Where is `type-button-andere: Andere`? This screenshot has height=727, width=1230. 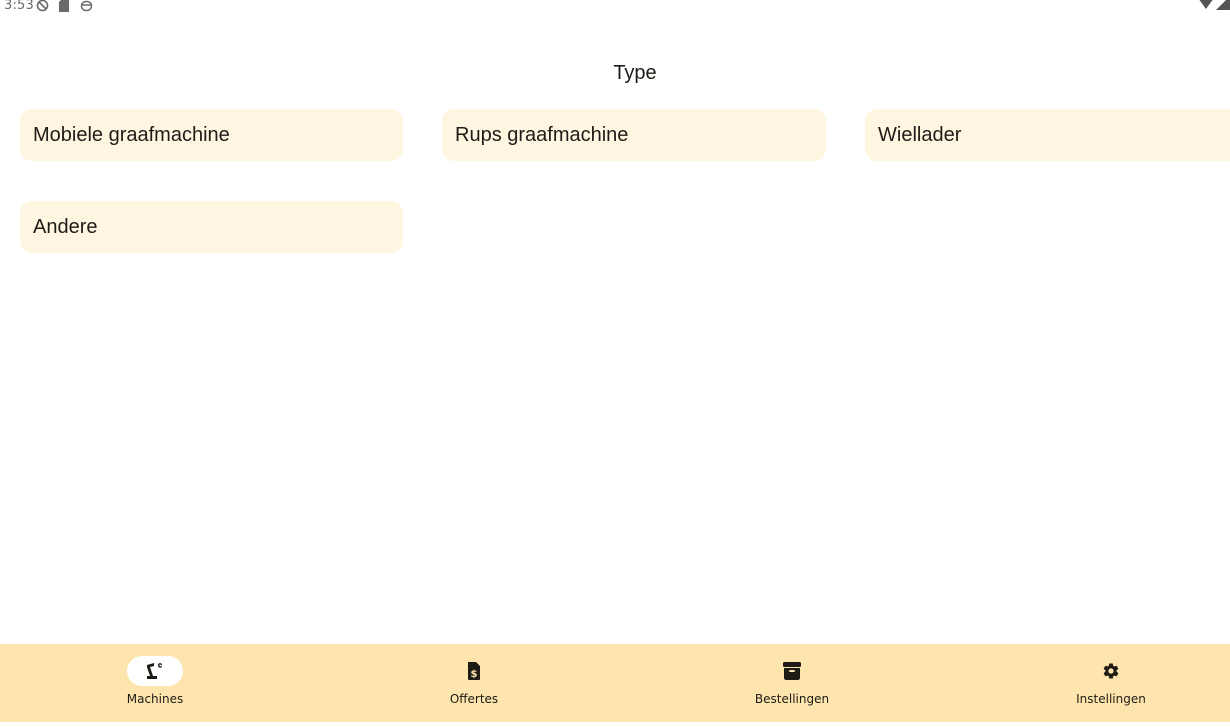 type-button-andere: Andere is located at coordinates (211, 227).